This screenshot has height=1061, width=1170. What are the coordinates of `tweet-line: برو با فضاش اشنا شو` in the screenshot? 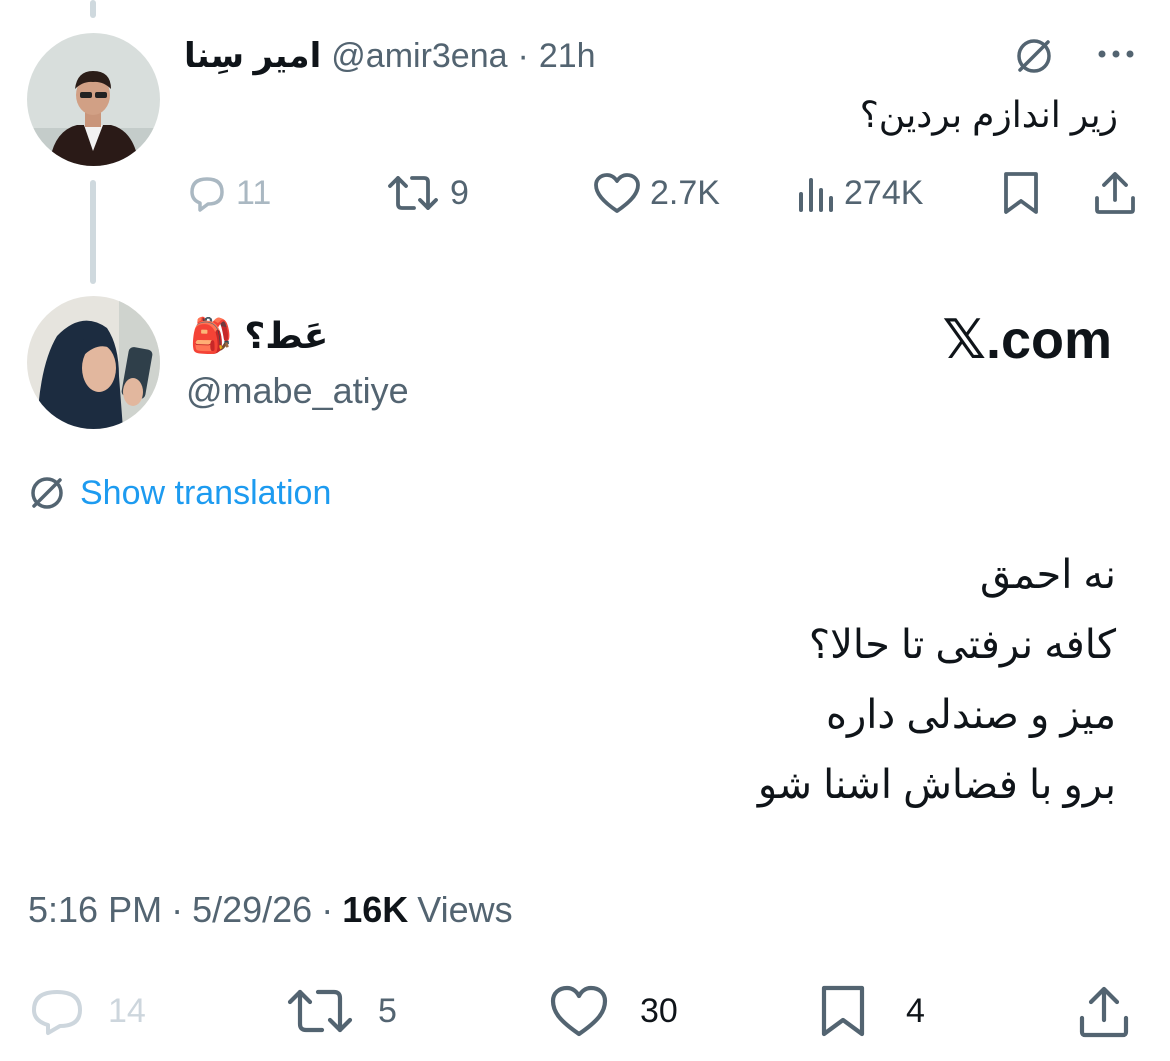 It's located at (936, 785).